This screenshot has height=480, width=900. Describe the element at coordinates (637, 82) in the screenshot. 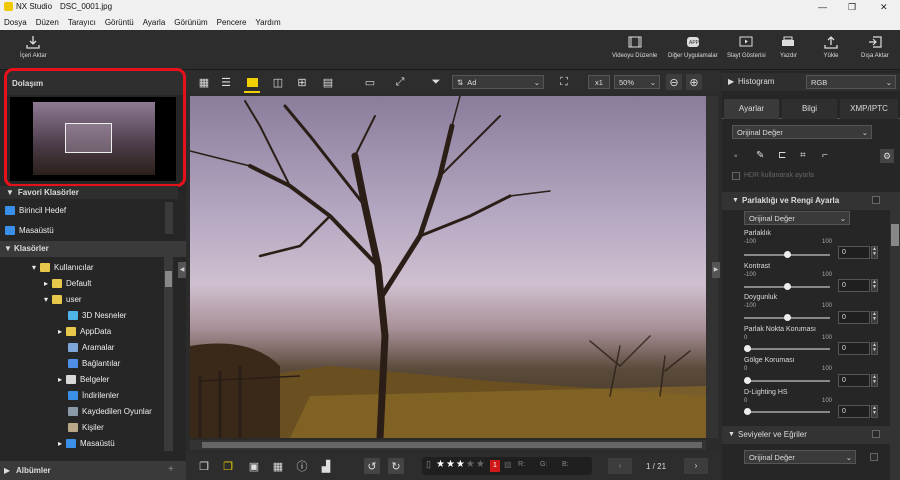

I see `zoom-dropdown: 50% ⌄` at that location.